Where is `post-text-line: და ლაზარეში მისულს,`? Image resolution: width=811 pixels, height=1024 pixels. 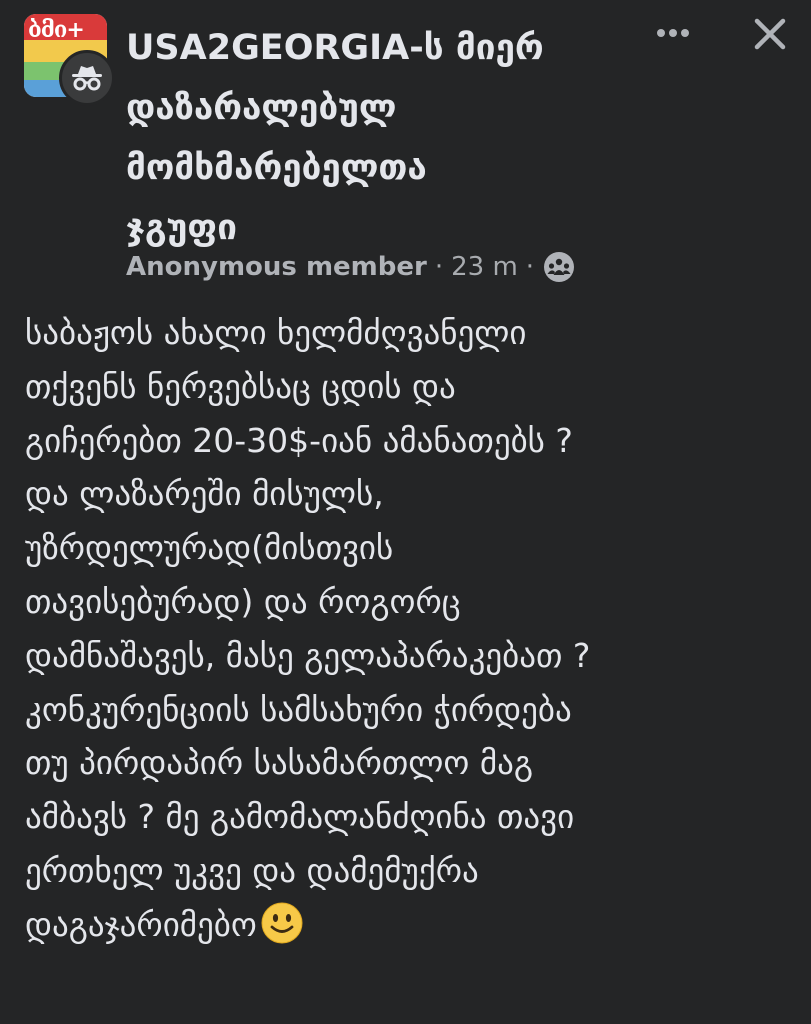
post-text-line: და ლაზარეში მისულს, is located at coordinates (204, 494).